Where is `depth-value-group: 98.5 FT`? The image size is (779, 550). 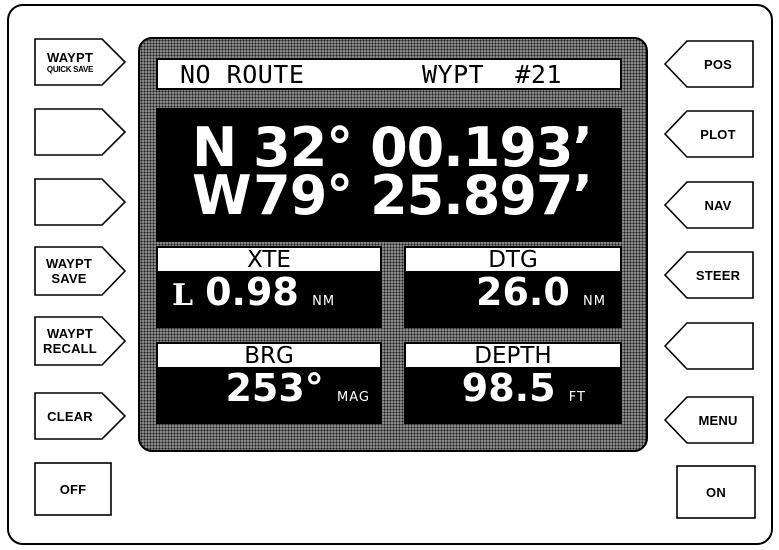
depth-value-group: 98.5 FT is located at coordinates (524, 393).